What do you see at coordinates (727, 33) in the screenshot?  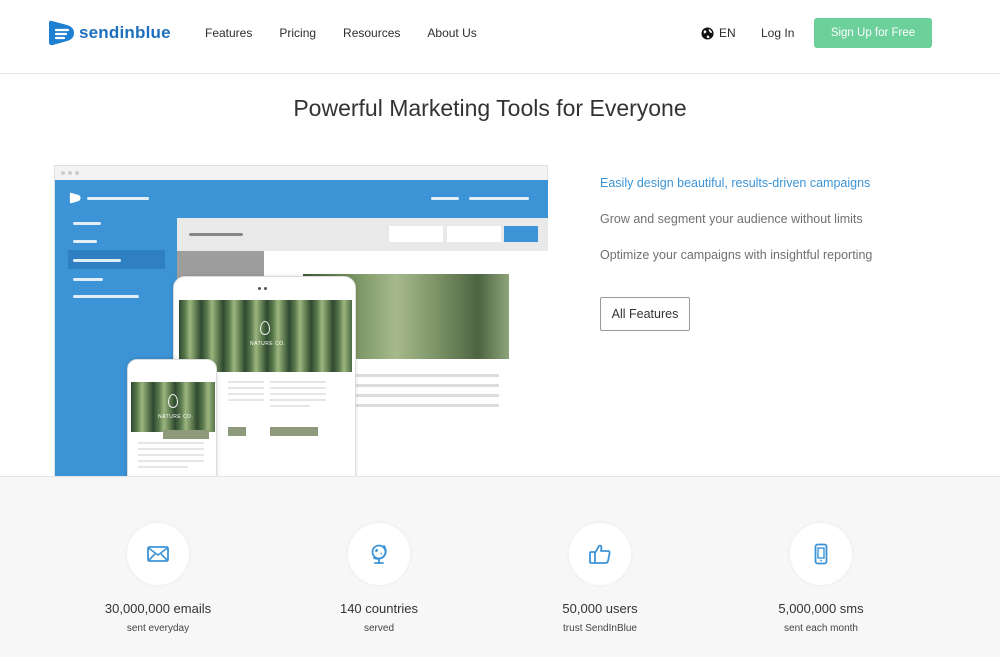 I see `language-label: EN` at bounding box center [727, 33].